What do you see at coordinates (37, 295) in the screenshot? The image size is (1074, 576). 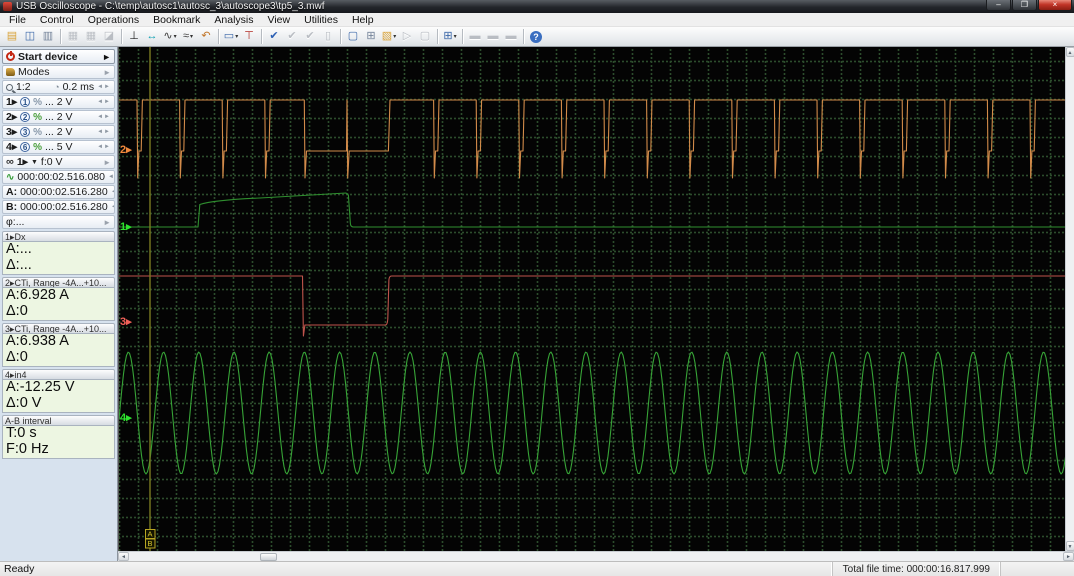 I see `value-a: A:6.928 A` at bounding box center [37, 295].